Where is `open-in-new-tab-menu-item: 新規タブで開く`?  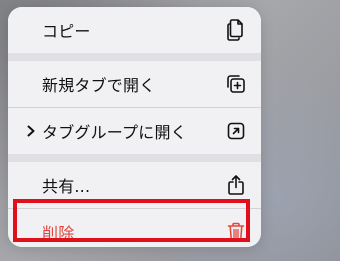 open-in-new-tab-menu-item: 新規タブで開く is located at coordinates (134, 84).